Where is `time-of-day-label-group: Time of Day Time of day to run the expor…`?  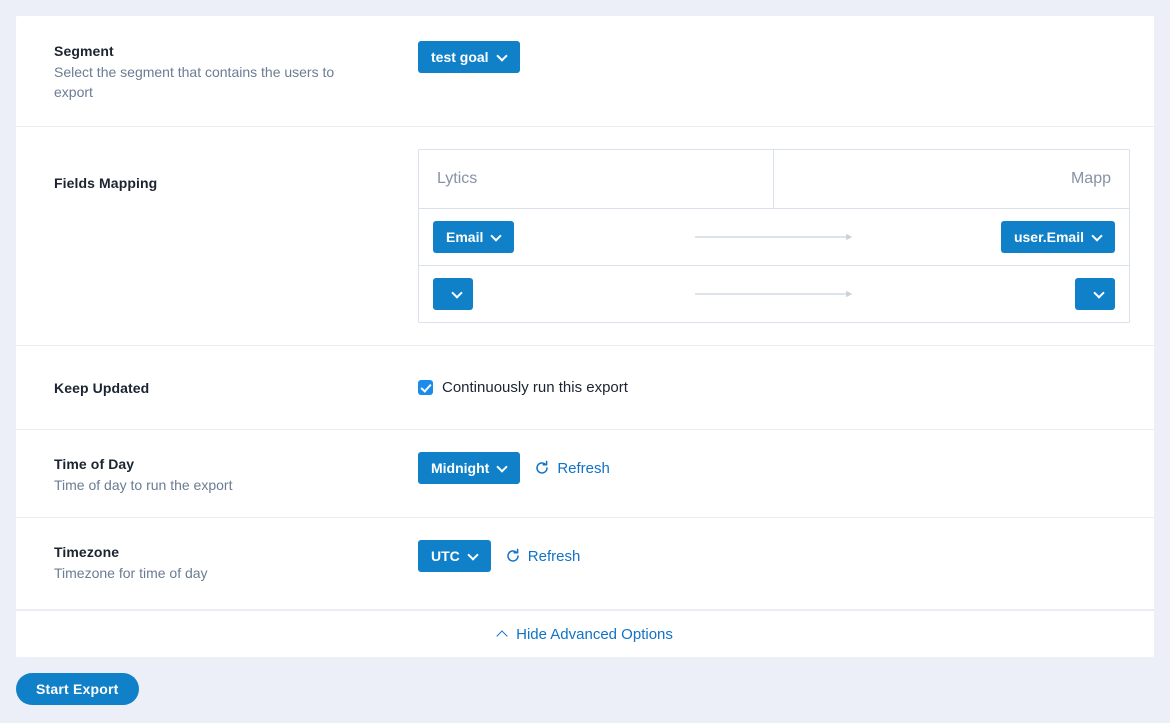 time-of-day-label-group: Time of Day Time of day to run the expor… is located at coordinates (228, 473).